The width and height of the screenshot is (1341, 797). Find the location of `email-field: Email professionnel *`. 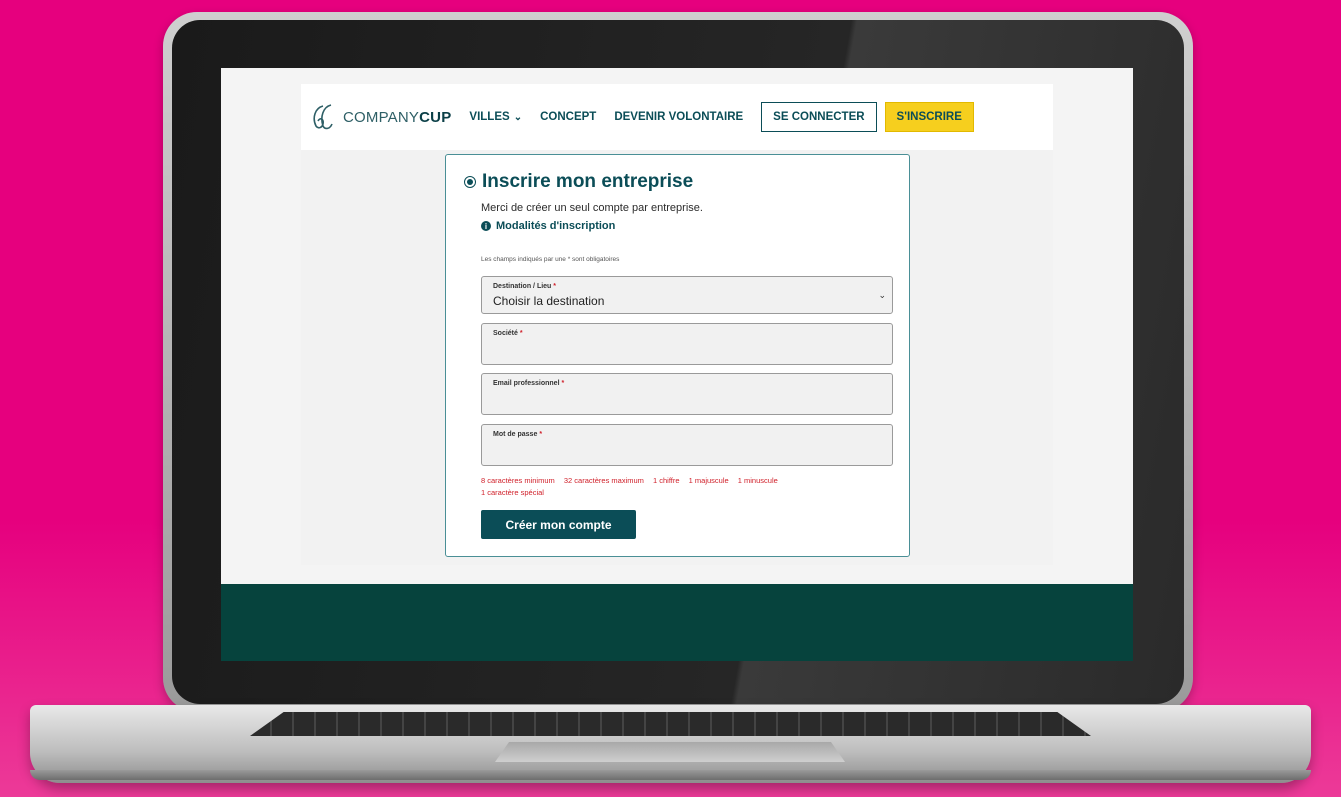

email-field: Email professionnel * is located at coordinates (687, 394).